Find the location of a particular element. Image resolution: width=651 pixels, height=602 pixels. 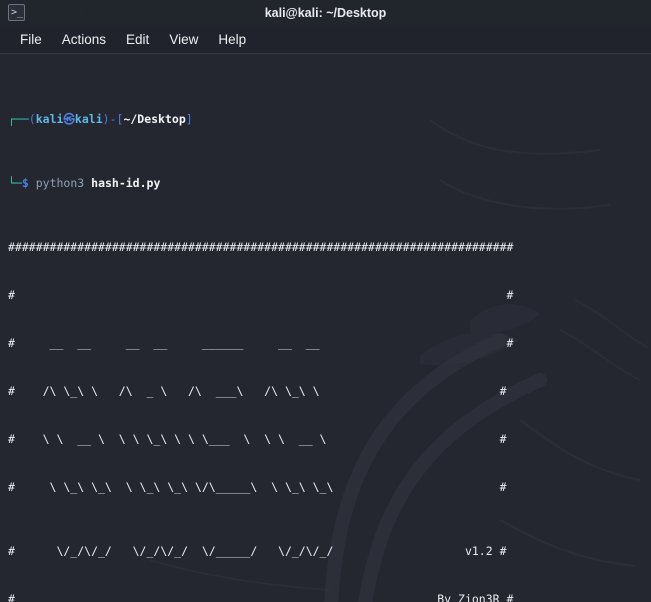

prompt-path: ~/Desktop is located at coordinates (154, 119).